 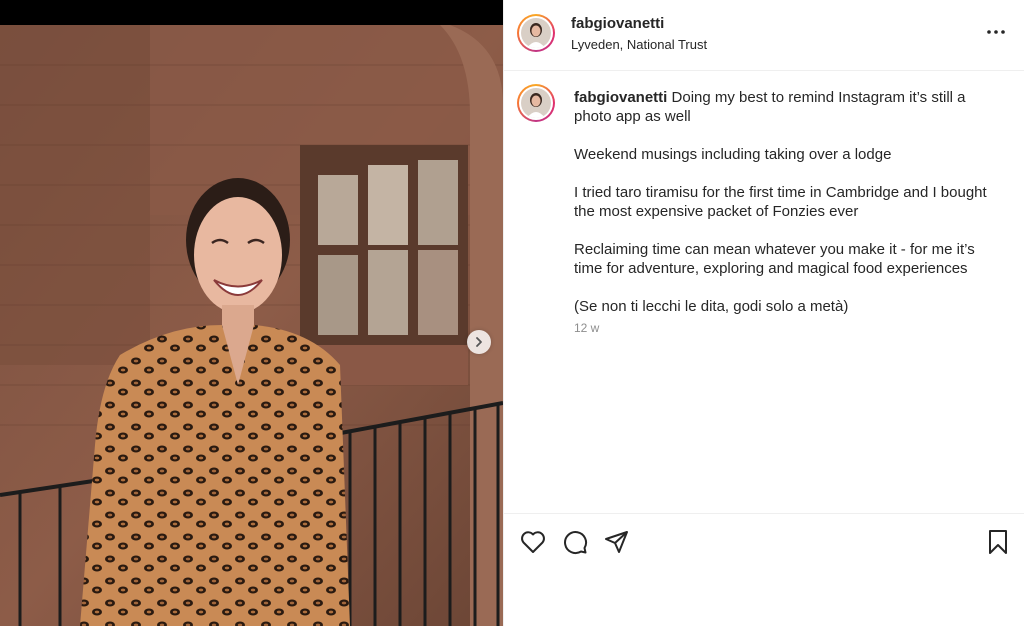 I want to click on more-options-button, so click(x=996, y=32).